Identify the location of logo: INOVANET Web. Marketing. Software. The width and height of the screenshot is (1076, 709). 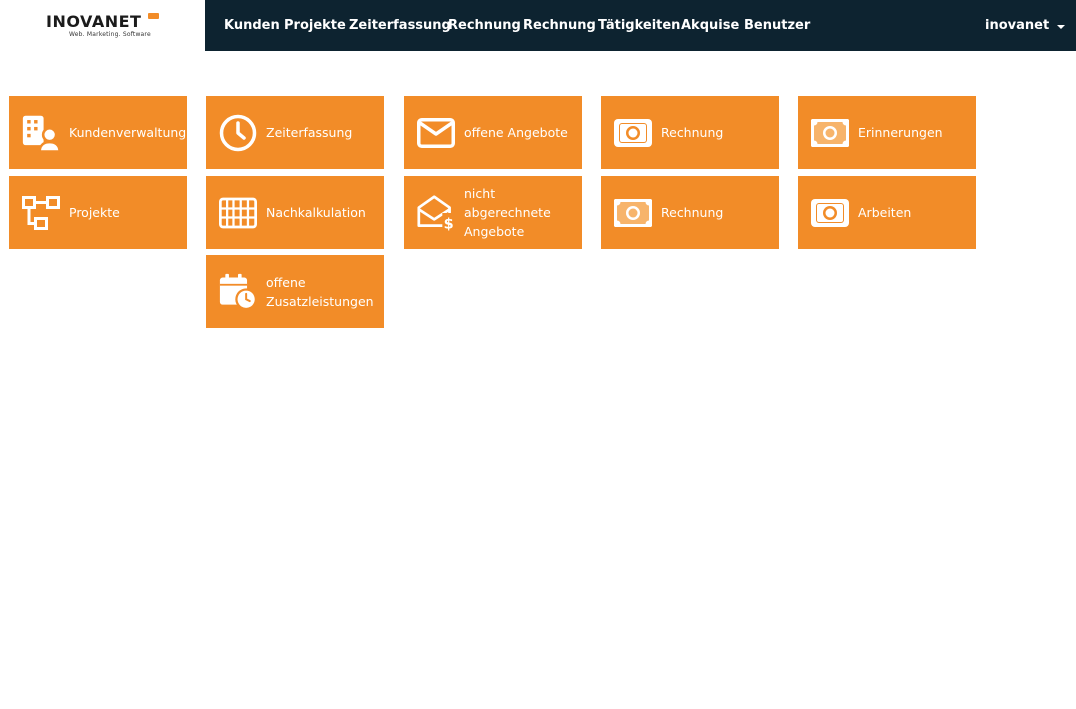
(102, 25).